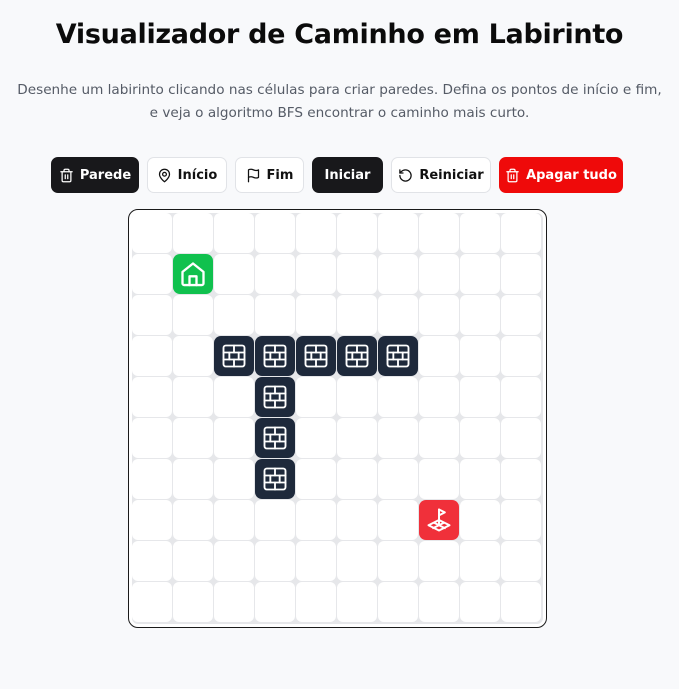 The image size is (679, 689). Describe the element at coordinates (95, 175) in the screenshot. I see `wall-mode-button: Parede` at that location.